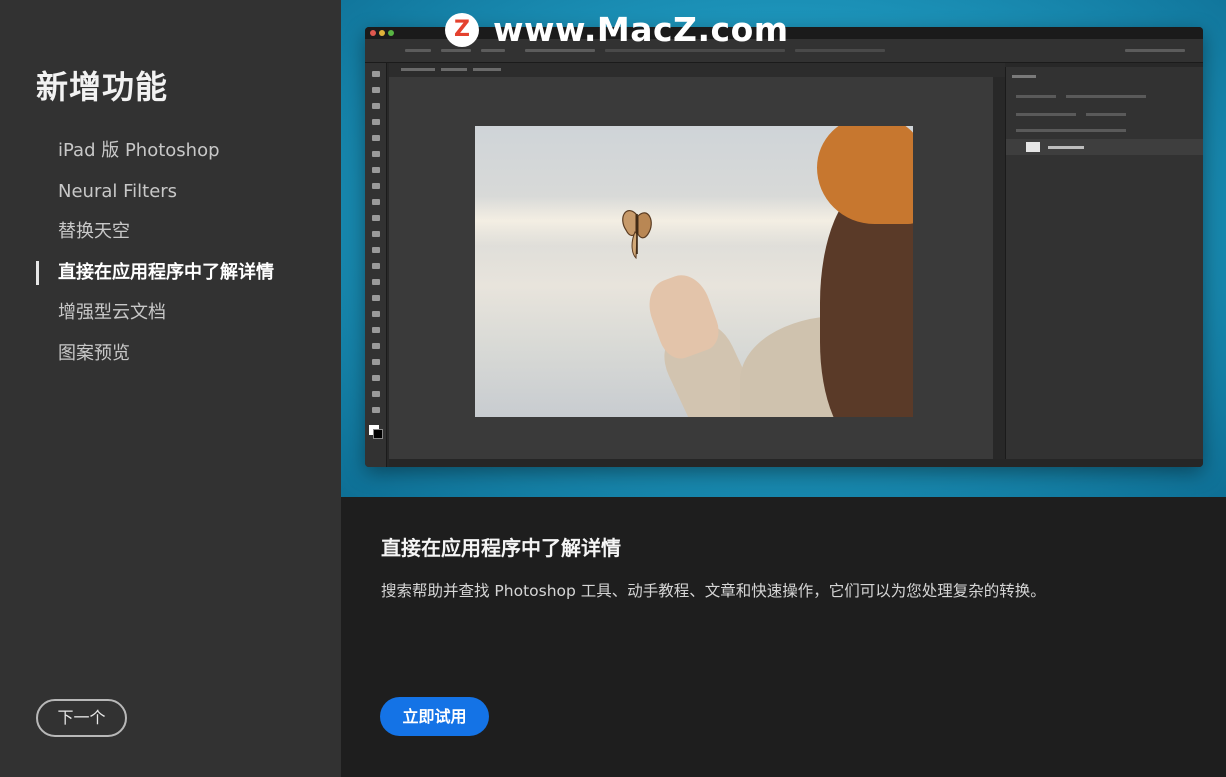  Describe the element at coordinates (697, 70) in the screenshot. I see `ps-document-tabs` at that location.